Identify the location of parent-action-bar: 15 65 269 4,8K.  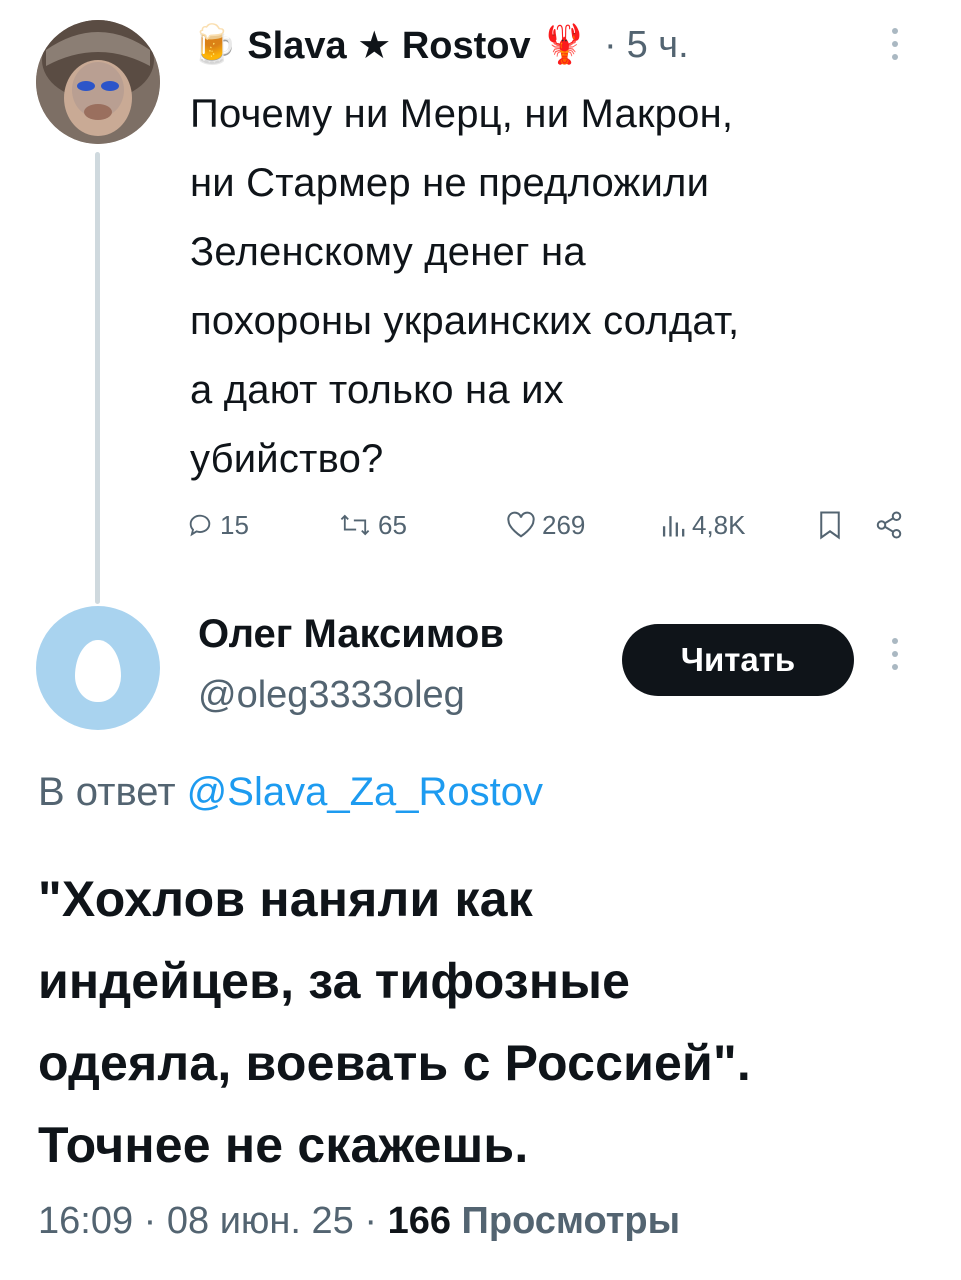
(551, 525).